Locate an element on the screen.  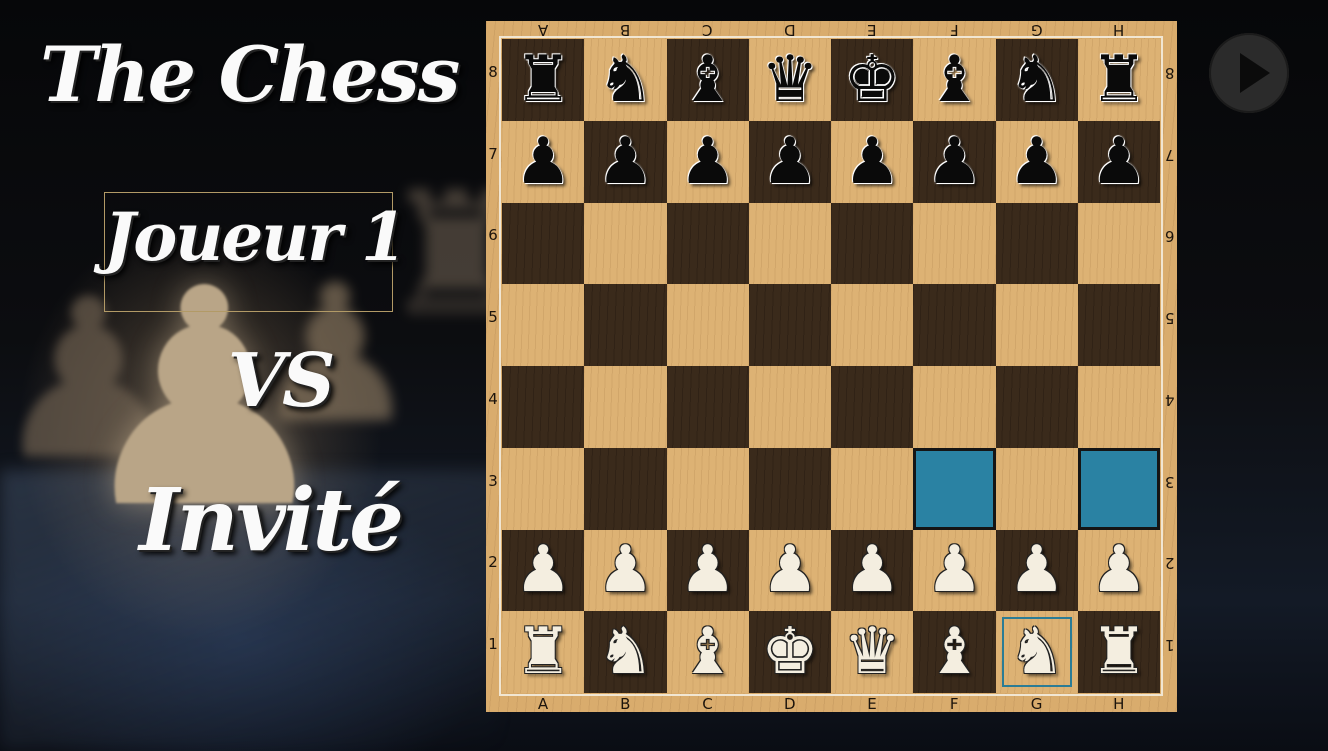
square-b3 is located at coordinates (625, 488).